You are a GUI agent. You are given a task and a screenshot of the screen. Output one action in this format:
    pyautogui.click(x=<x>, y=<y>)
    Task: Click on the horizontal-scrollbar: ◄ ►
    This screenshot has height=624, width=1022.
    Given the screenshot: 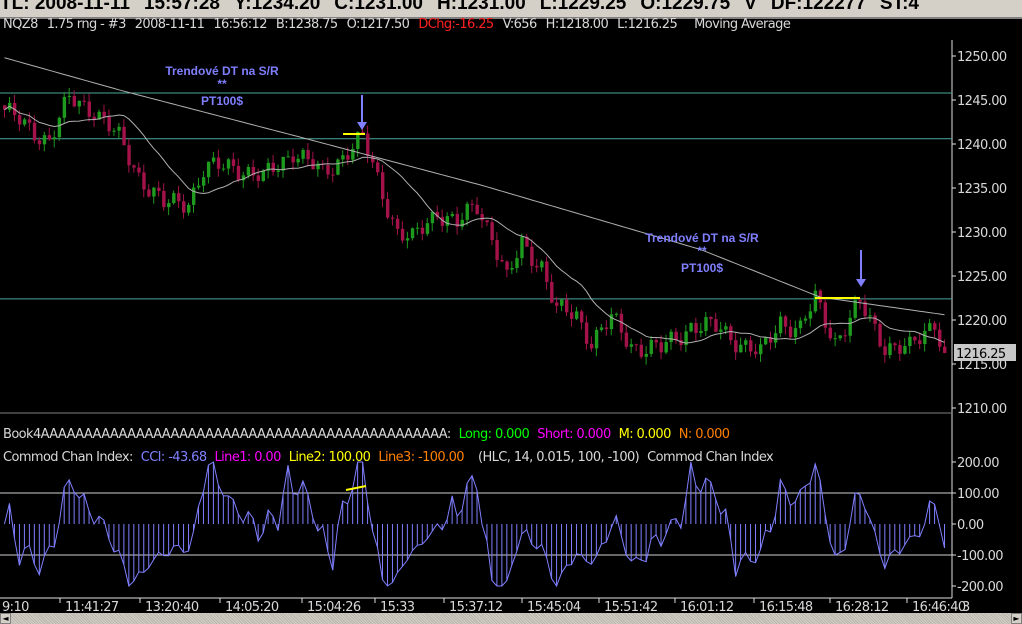 What is the action you would take?
    pyautogui.click(x=511, y=618)
    